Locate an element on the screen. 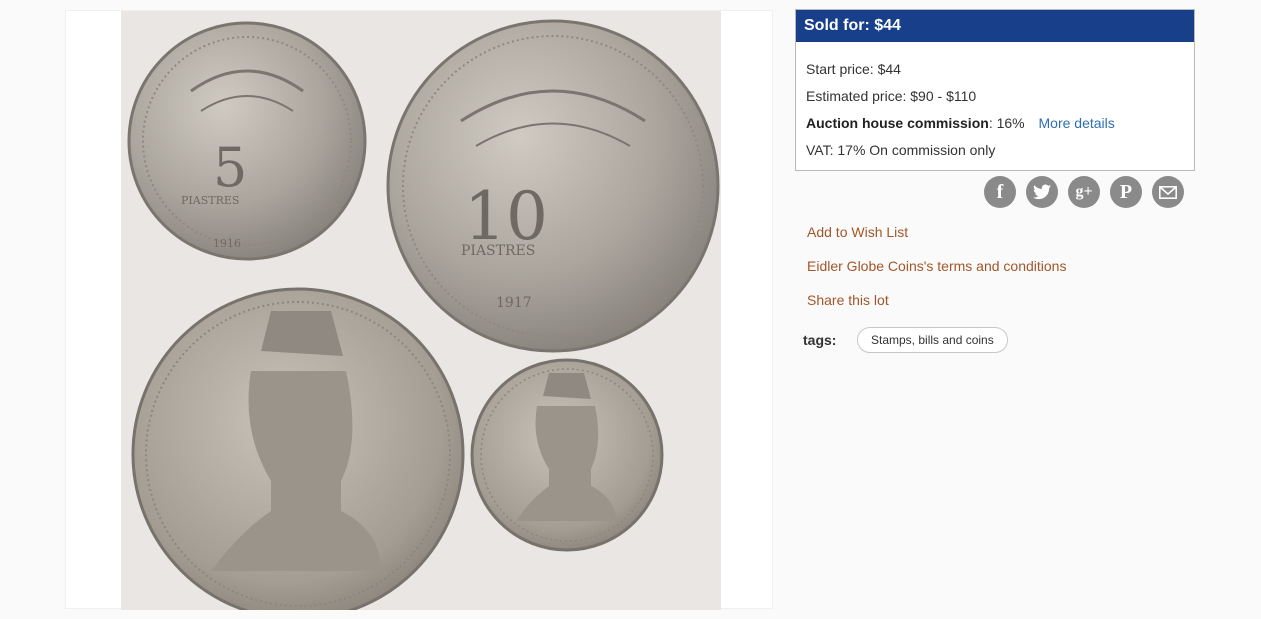  start-price-value: $44 is located at coordinates (889, 69).